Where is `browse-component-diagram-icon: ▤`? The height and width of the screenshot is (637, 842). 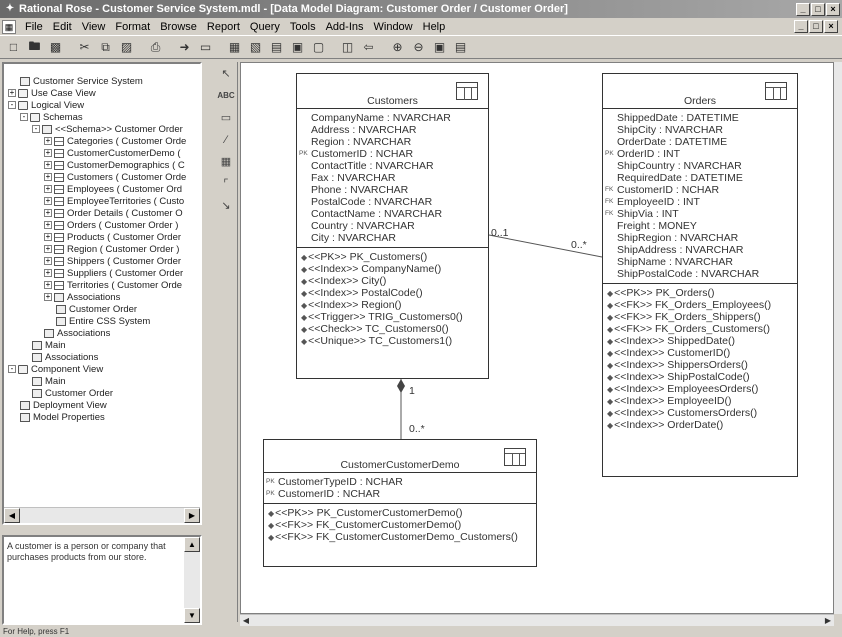
browse-component-diagram-icon: ▤ is located at coordinates (276, 47).